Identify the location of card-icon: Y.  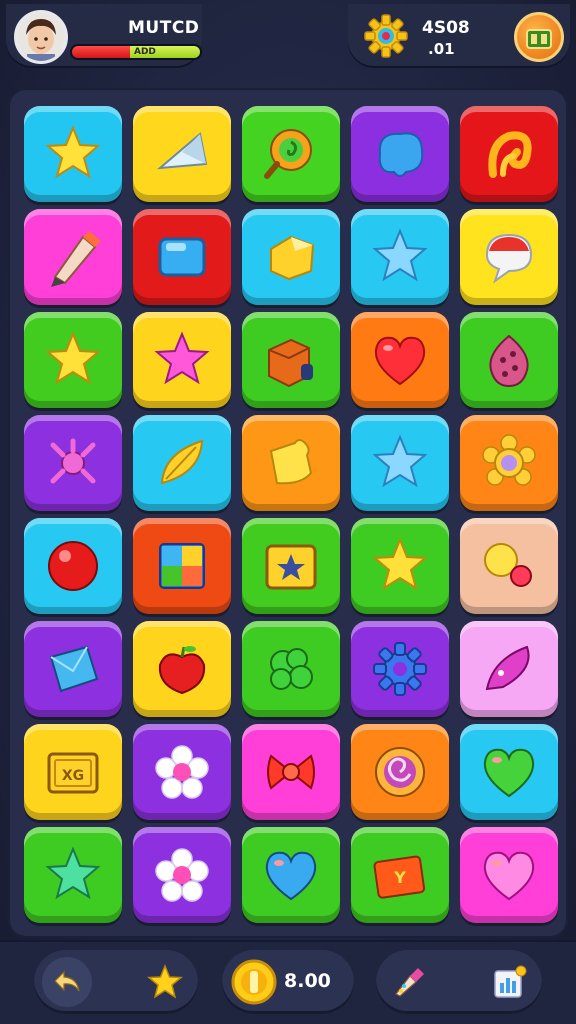
(399, 877).